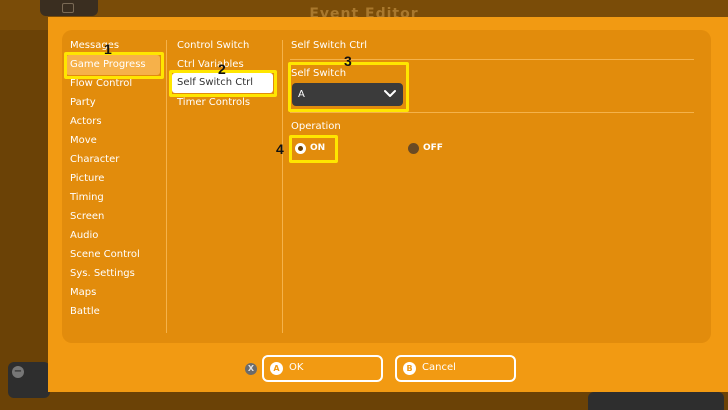 The height and width of the screenshot is (410, 728). Describe the element at coordinates (85, 311) in the screenshot. I see `category-item-battle: Battle` at that location.